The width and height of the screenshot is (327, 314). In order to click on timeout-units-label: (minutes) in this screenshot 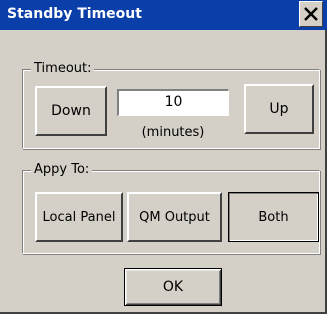, I will do `click(173, 132)`.